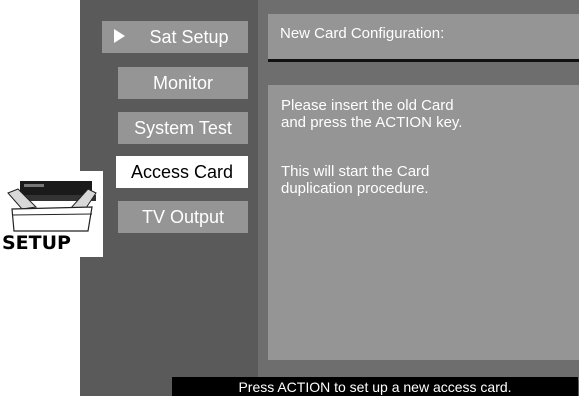 The width and height of the screenshot is (579, 396). I want to click on panel-header: New Card Configuration:, so click(423, 38).